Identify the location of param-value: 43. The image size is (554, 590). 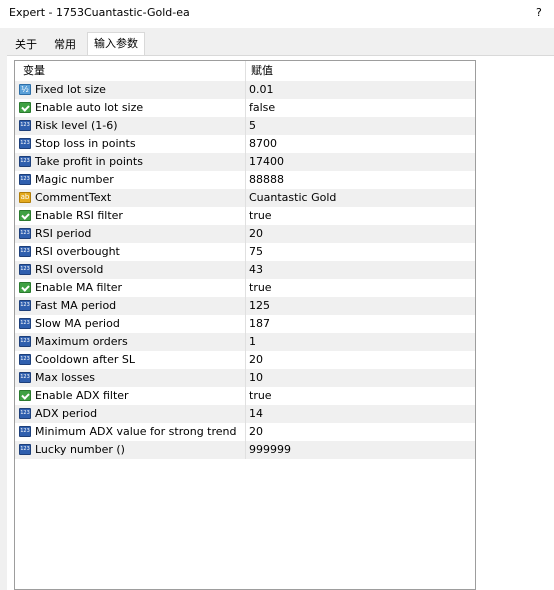
(256, 270).